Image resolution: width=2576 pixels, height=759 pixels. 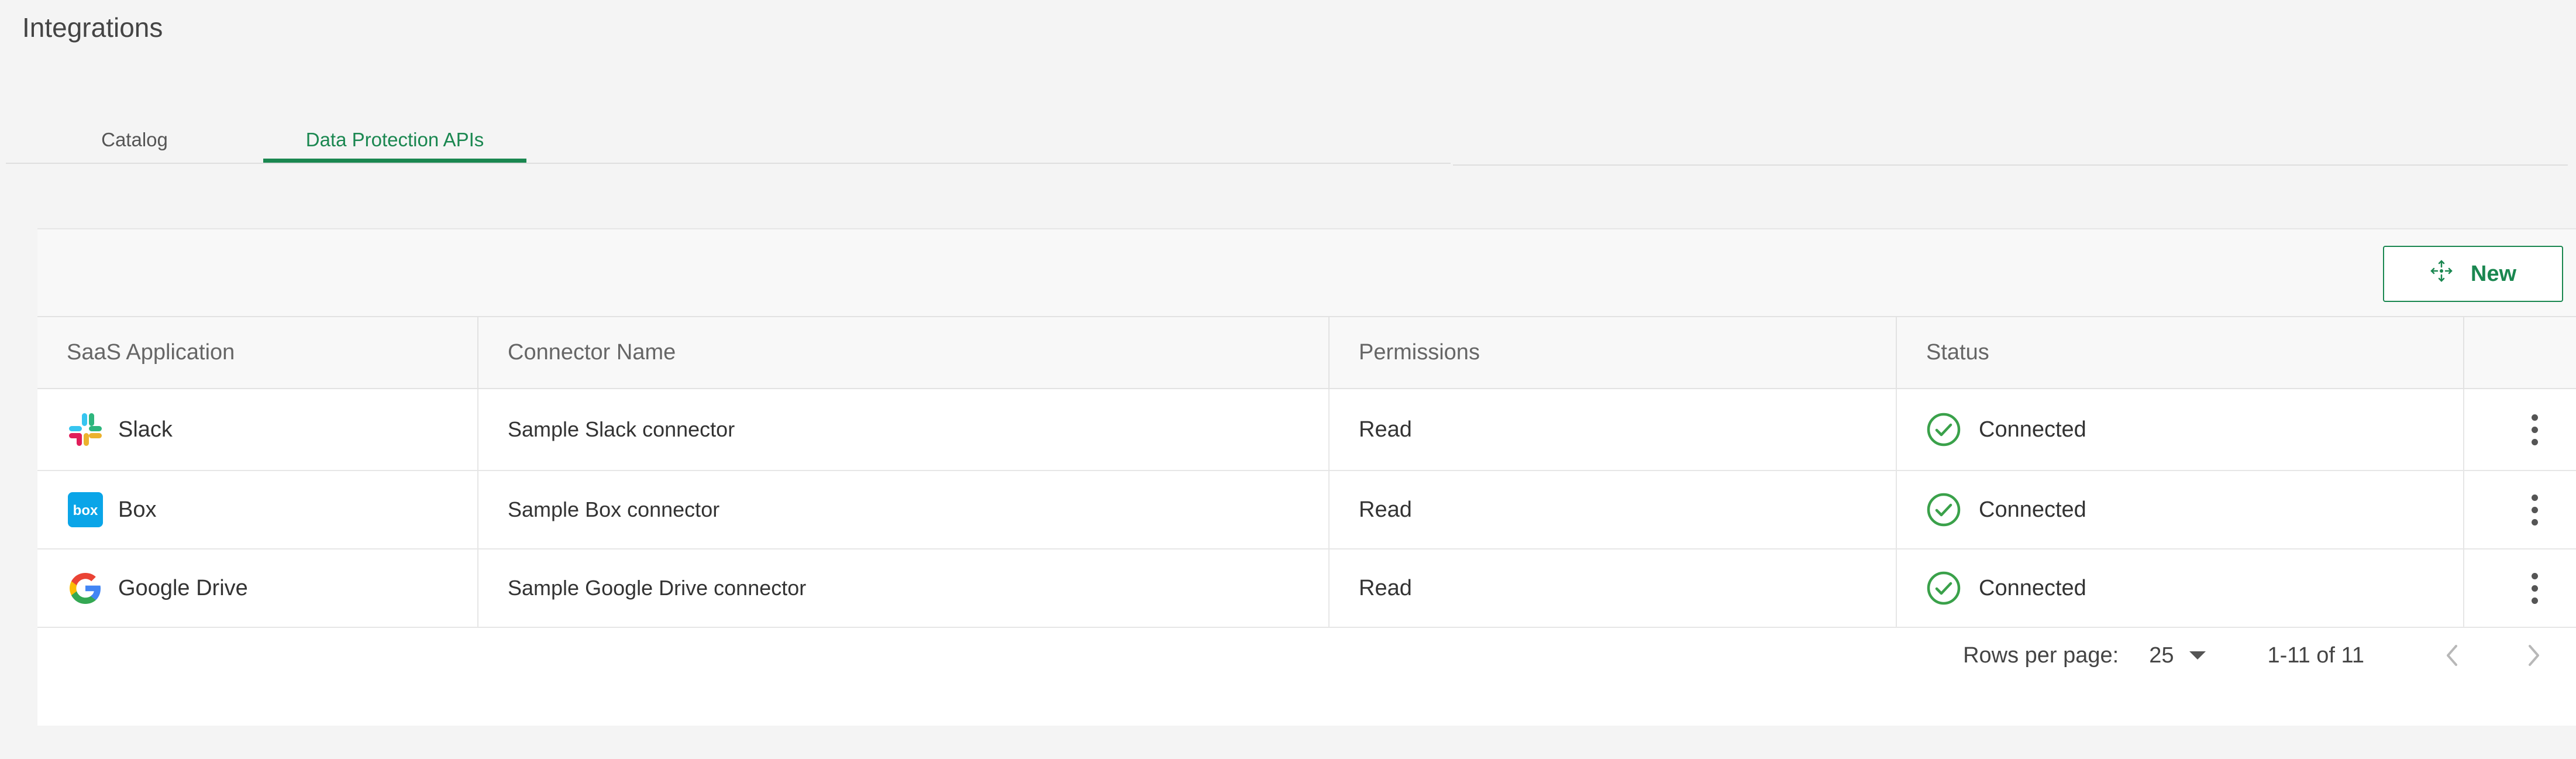 What do you see at coordinates (2197, 655) in the screenshot?
I see `caret-down-icon` at bounding box center [2197, 655].